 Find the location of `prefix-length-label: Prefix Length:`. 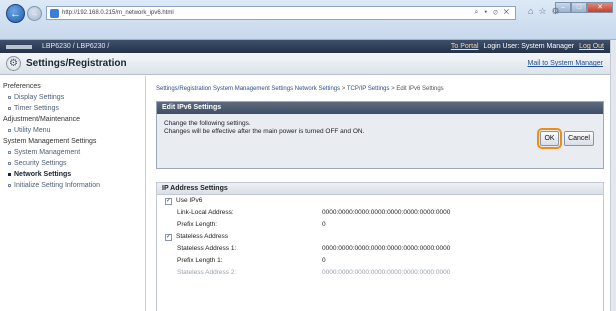

prefix-length-label: Prefix Length: is located at coordinates (197, 224).